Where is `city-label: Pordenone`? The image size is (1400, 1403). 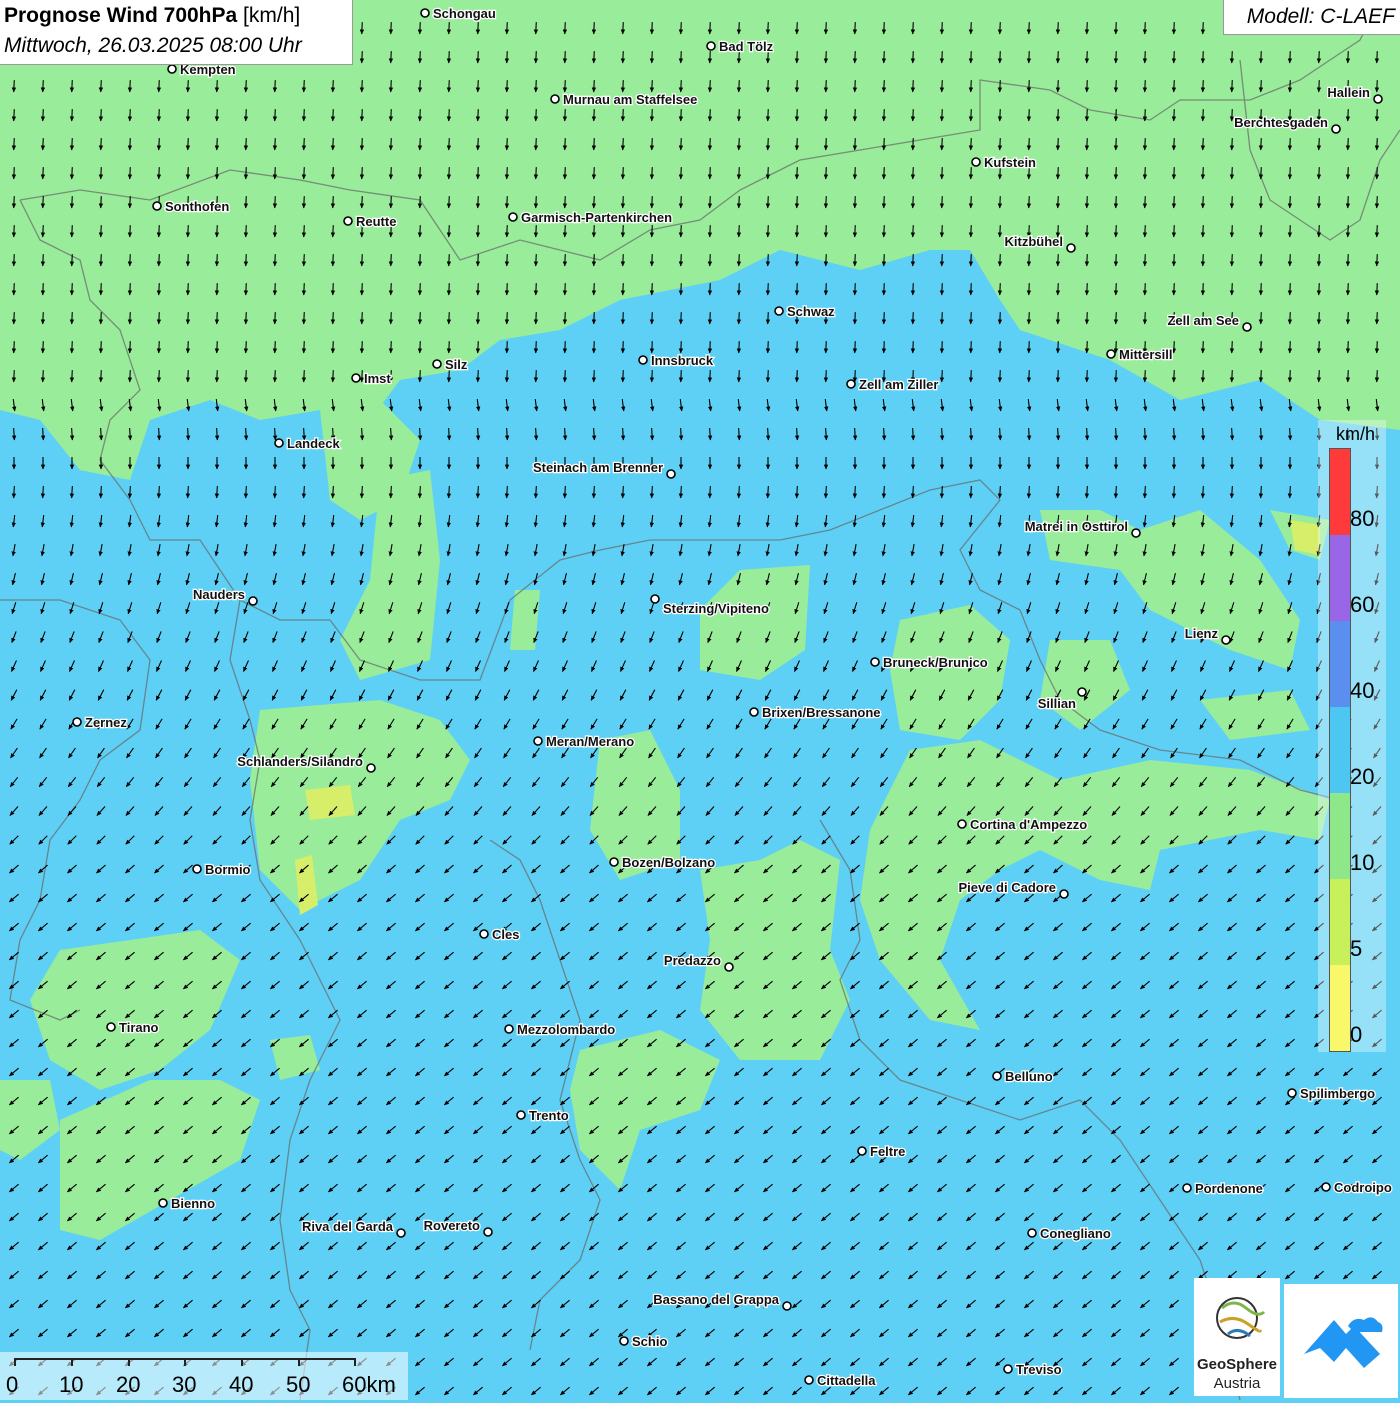
city-label: Pordenone is located at coordinates (1229, 1188).